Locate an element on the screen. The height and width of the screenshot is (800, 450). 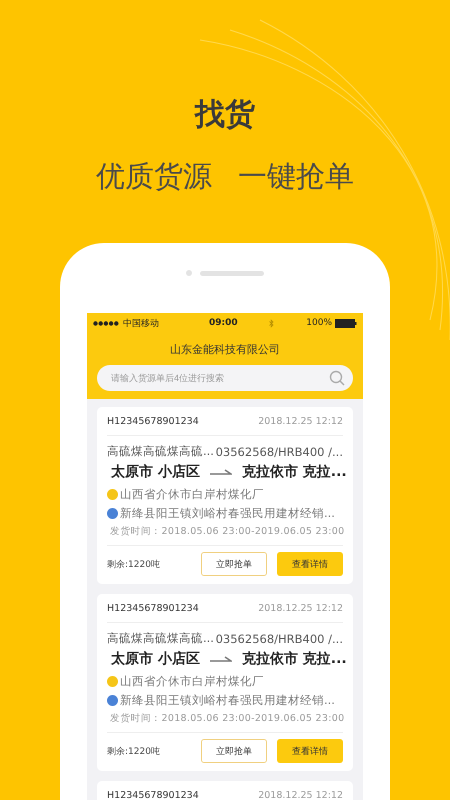
search-field: 请输入货源单后4位进行搜索 is located at coordinates (225, 378).